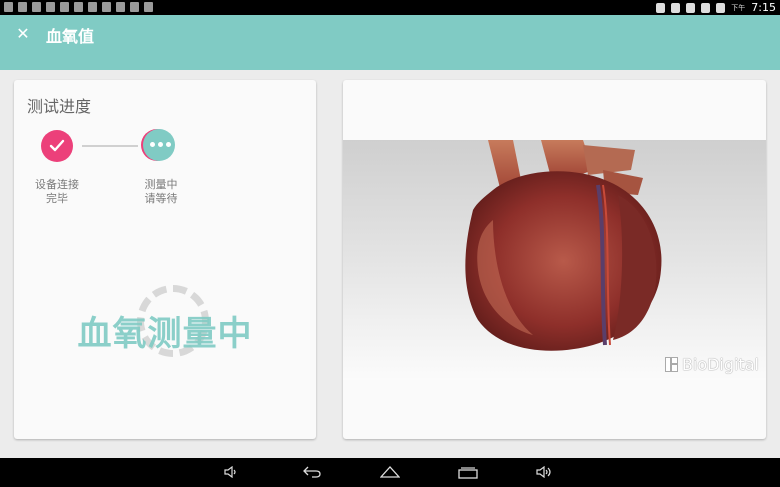 This screenshot has height=487, width=780. What do you see at coordinates (390, 7) in the screenshot?
I see `status-bar: 下午 7:15` at bounding box center [390, 7].